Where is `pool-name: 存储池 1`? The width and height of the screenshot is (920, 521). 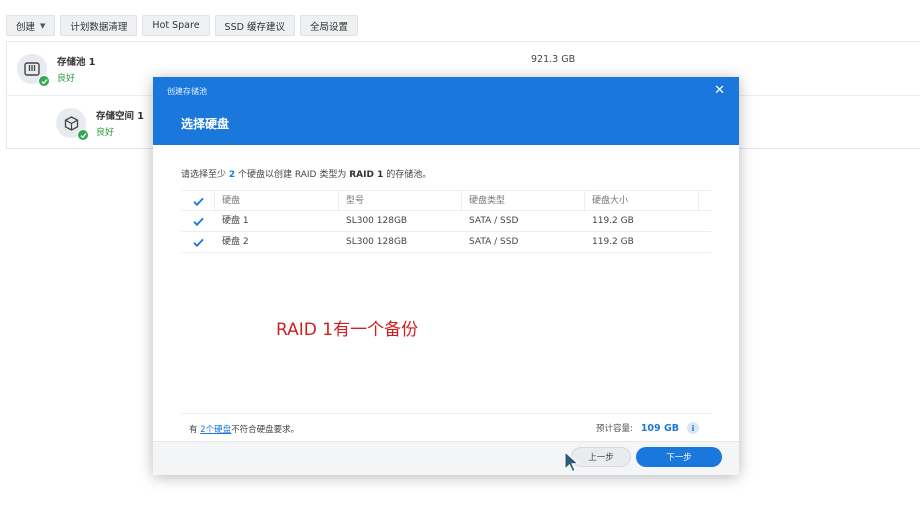 pool-name: 存储池 1 is located at coordinates (76, 62).